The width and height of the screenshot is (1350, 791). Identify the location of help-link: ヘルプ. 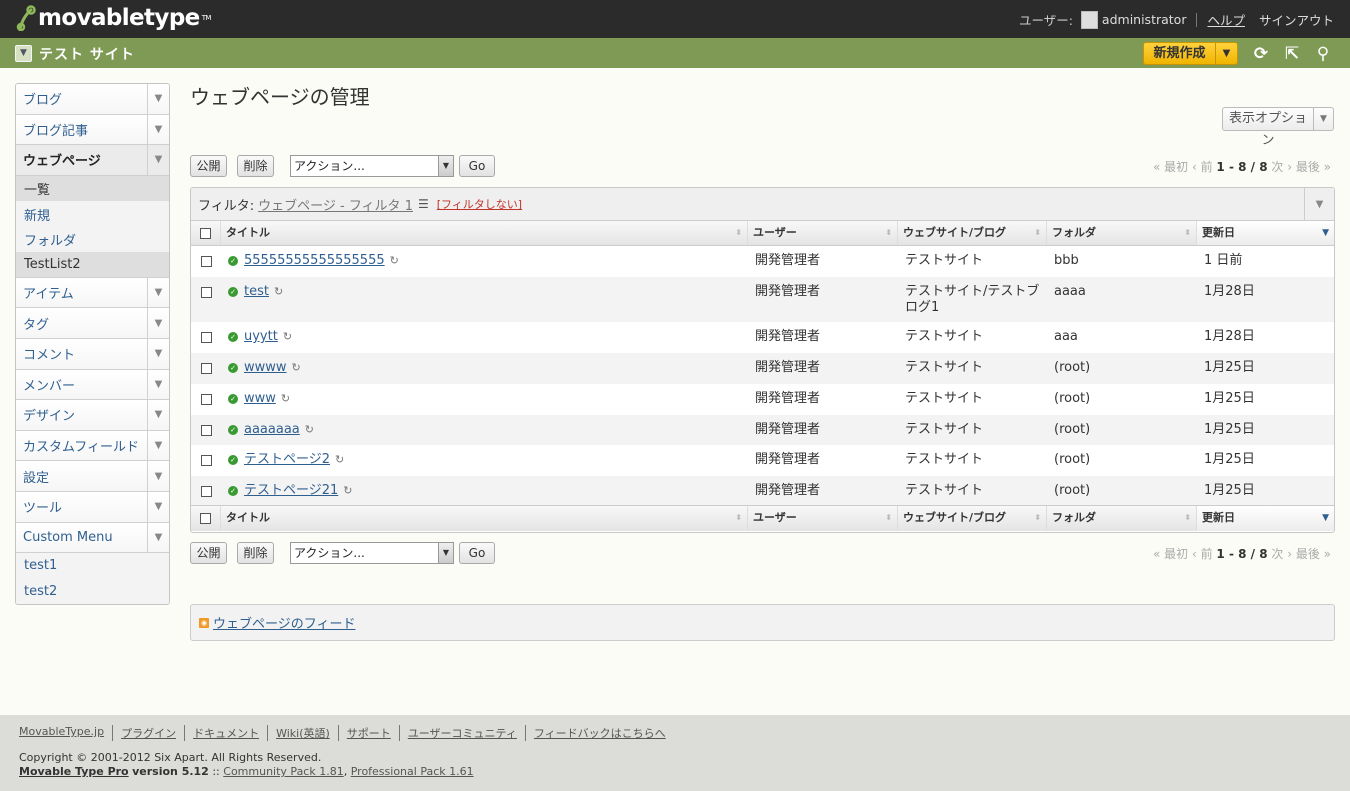
(1226, 19).